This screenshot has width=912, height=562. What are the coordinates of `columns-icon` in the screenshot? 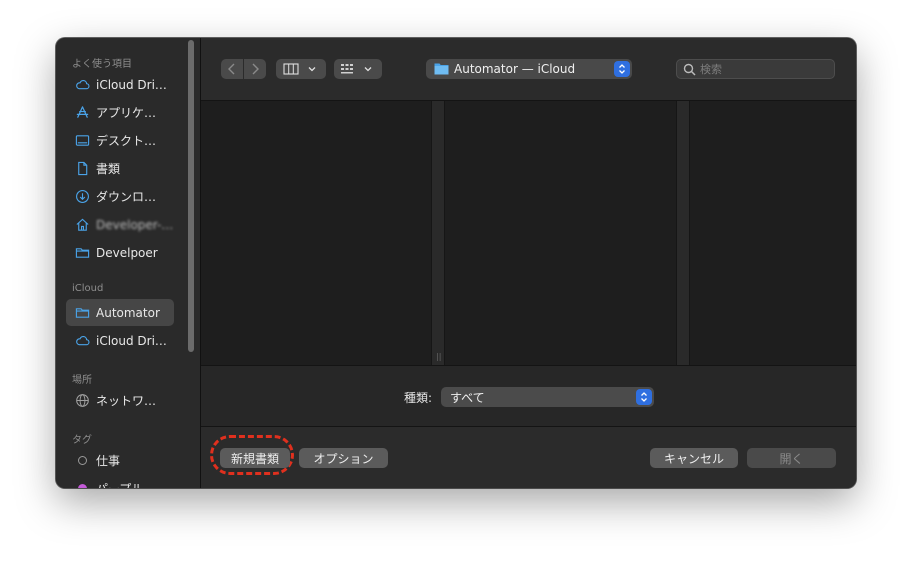 It's located at (291, 69).